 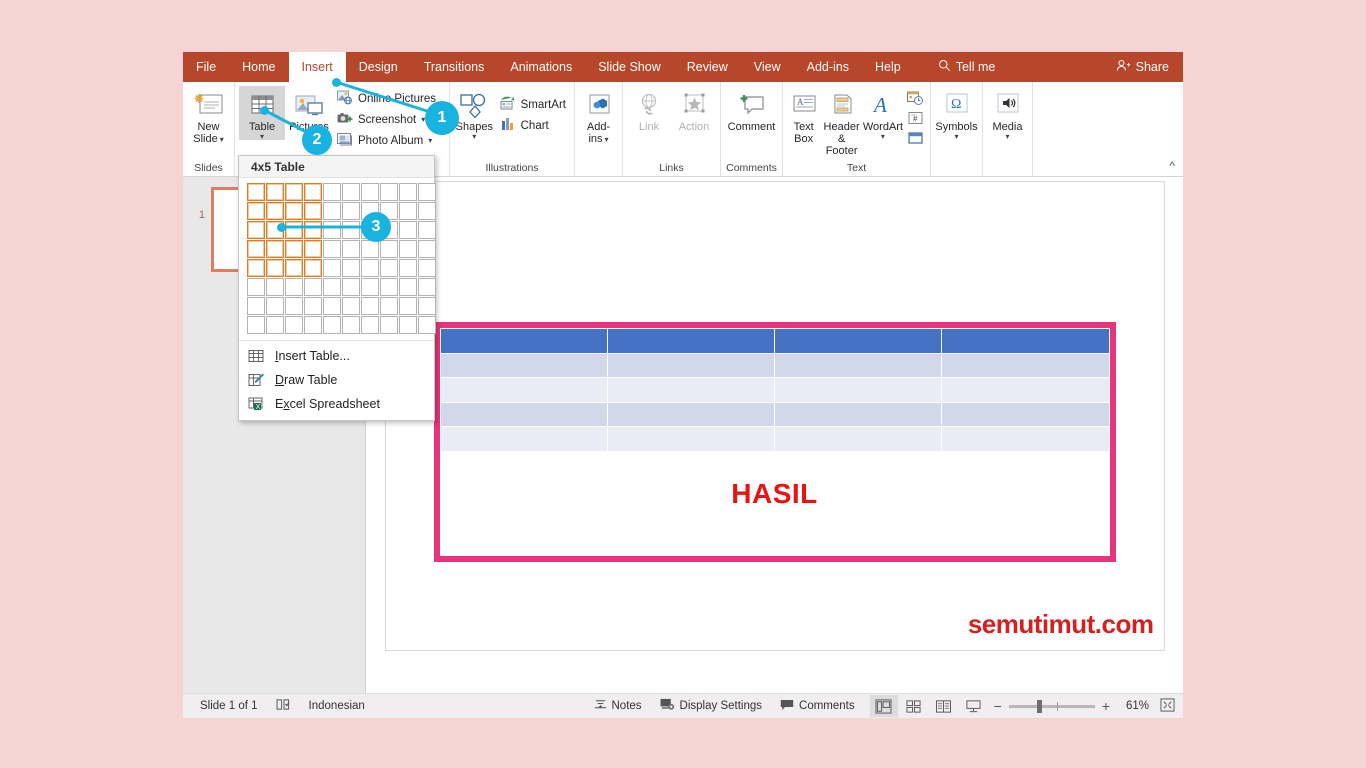 I want to click on grid-cell-r8-c1, so click(x=256, y=325).